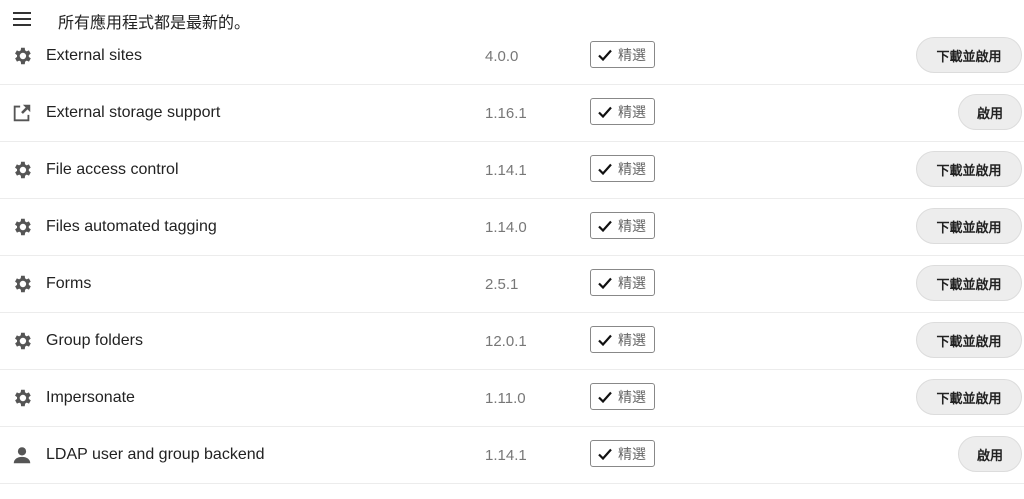 The image size is (1024, 499). I want to click on app-name: Forms, so click(68, 284).